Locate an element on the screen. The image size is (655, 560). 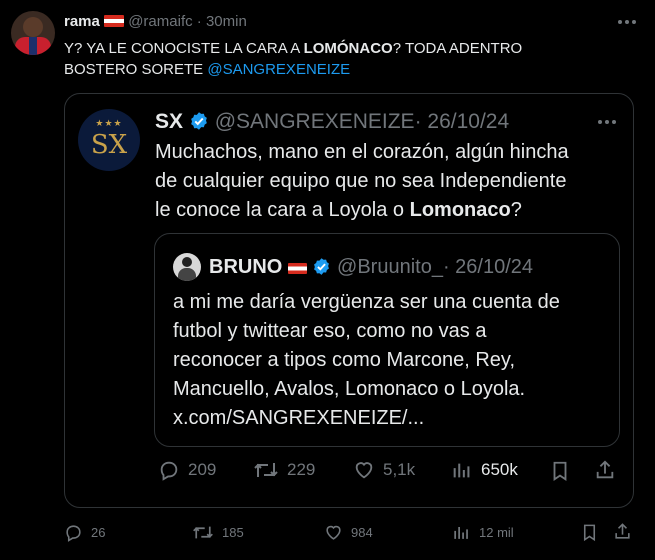
nested-avatar is located at coordinates (187, 267).